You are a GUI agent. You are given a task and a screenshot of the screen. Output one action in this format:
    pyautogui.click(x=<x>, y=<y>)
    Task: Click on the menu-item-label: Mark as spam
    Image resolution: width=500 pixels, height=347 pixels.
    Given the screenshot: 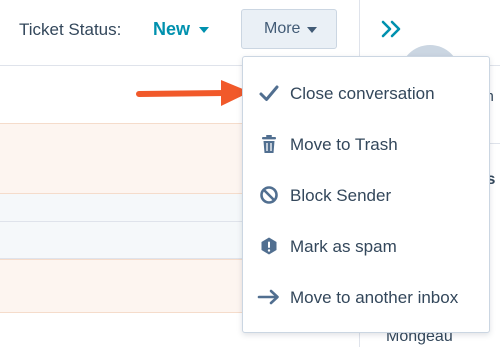 What is the action you would take?
    pyautogui.click(x=343, y=246)
    